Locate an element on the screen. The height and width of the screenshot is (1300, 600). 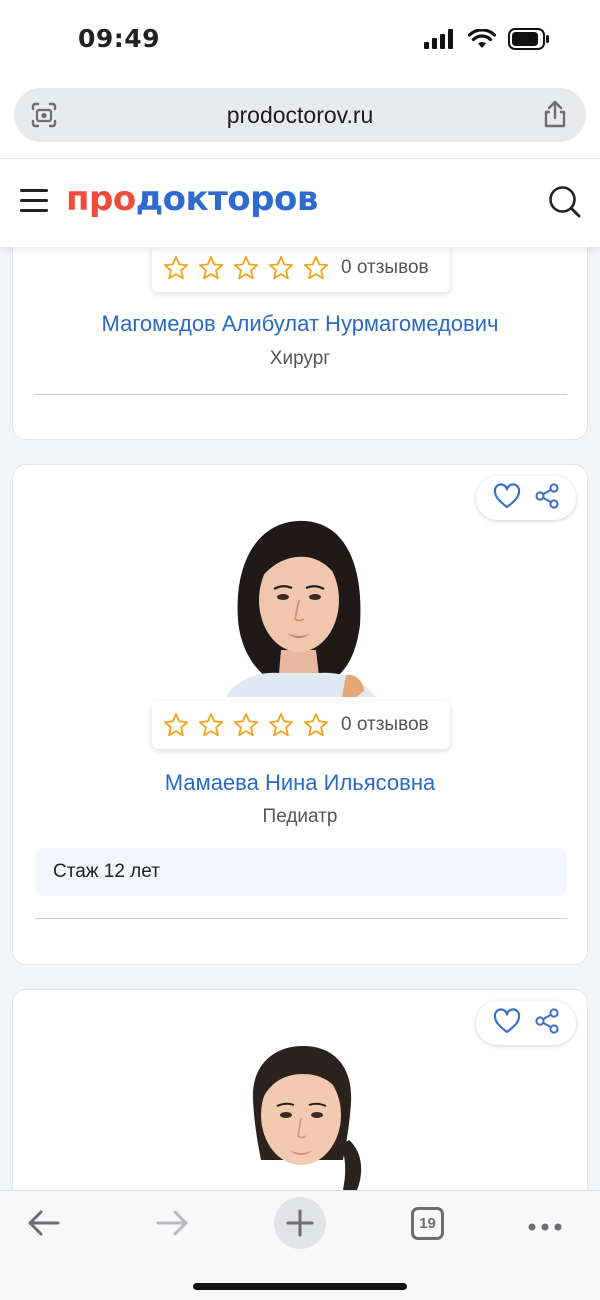
wifi-icon is located at coordinates (482, 38).